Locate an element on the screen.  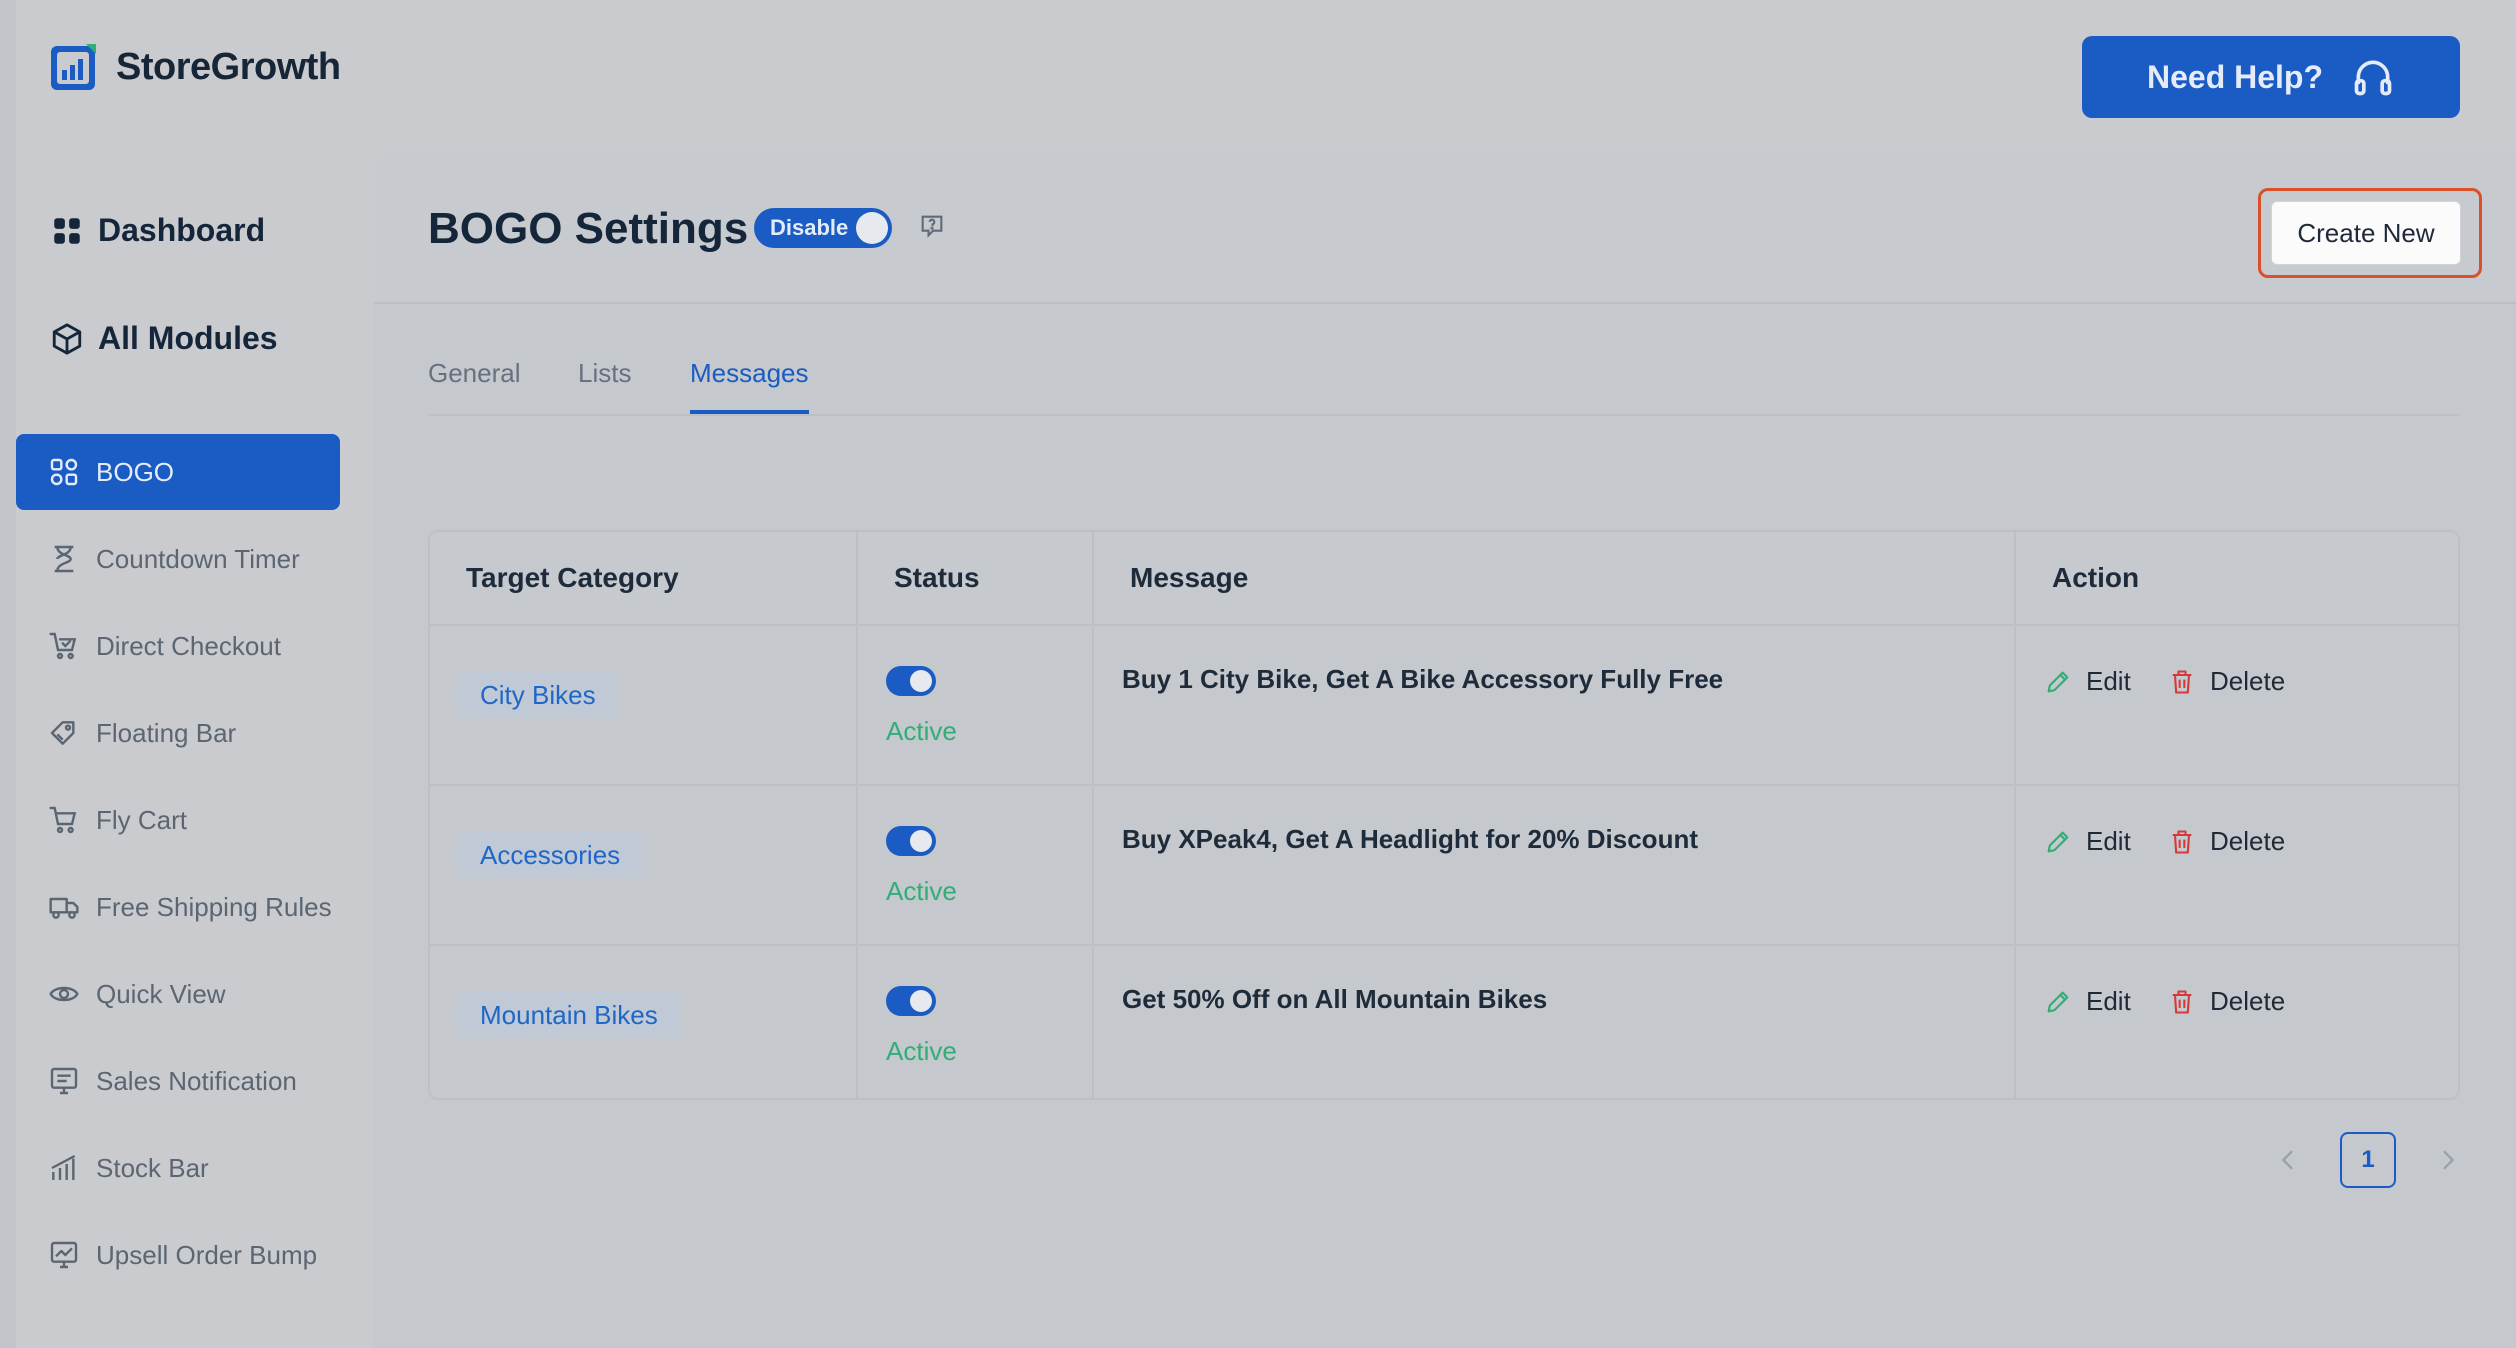
sidebar-item-bogo: BOGO is located at coordinates (178, 472).